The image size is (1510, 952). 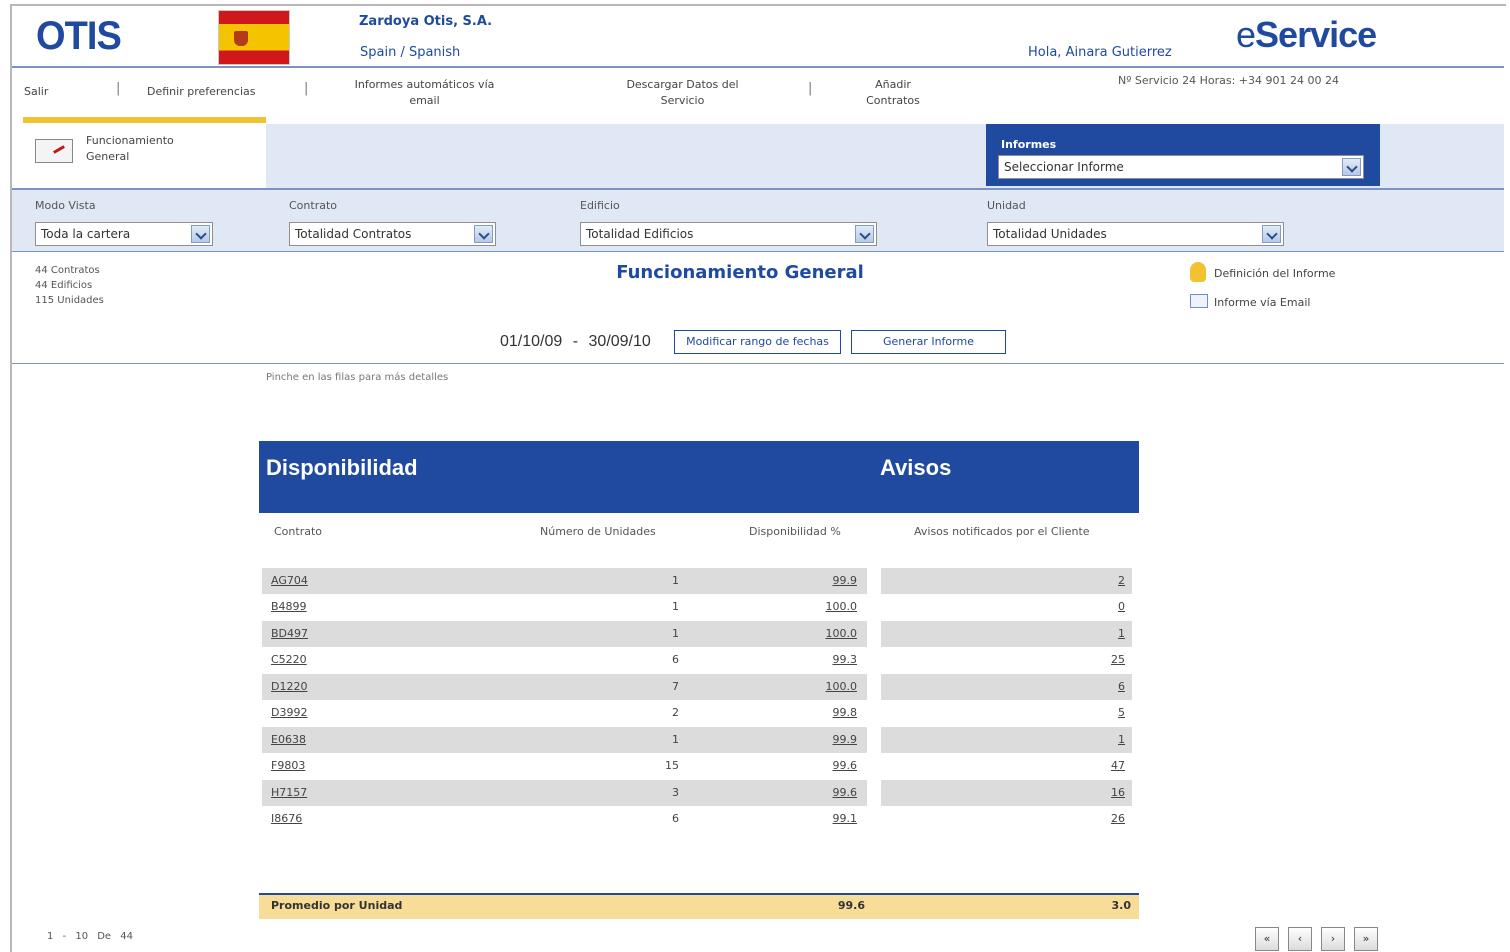 What do you see at coordinates (289, 606) in the screenshot?
I see `cell-contrato: B4899` at bounding box center [289, 606].